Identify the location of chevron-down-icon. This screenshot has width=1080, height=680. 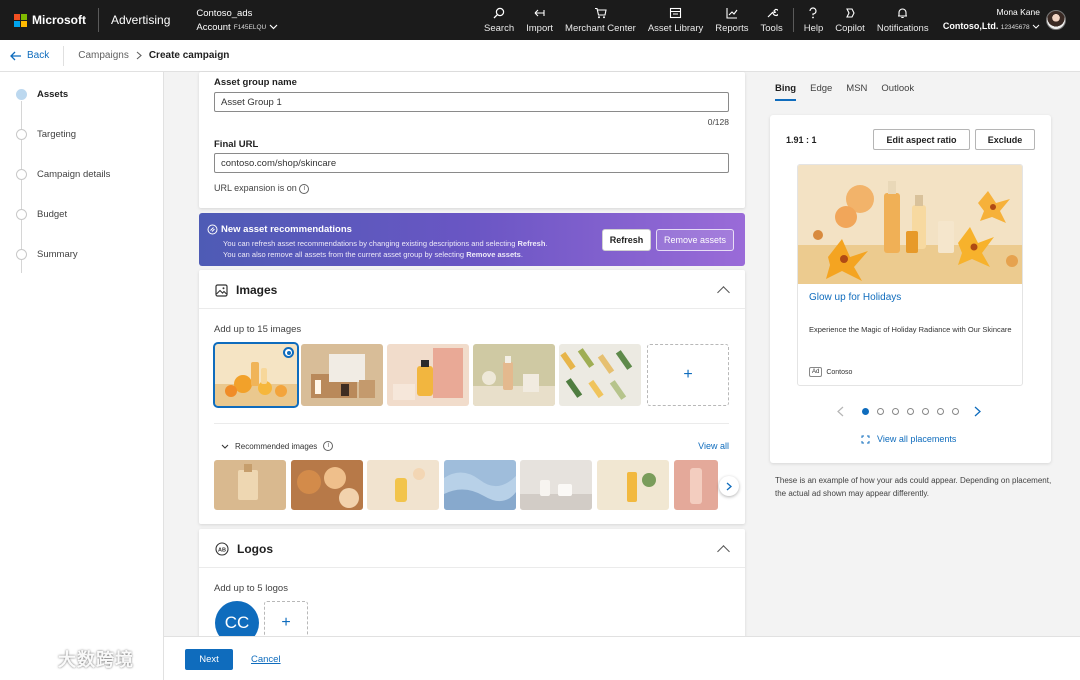
(225, 446).